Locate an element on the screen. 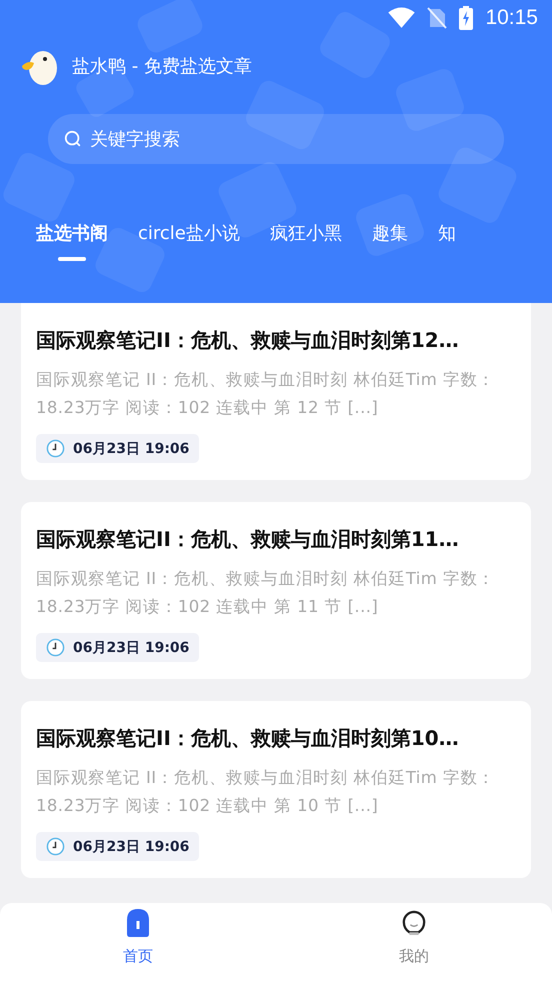  category-tab: 疯狂小黑 is located at coordinates (306, 241).